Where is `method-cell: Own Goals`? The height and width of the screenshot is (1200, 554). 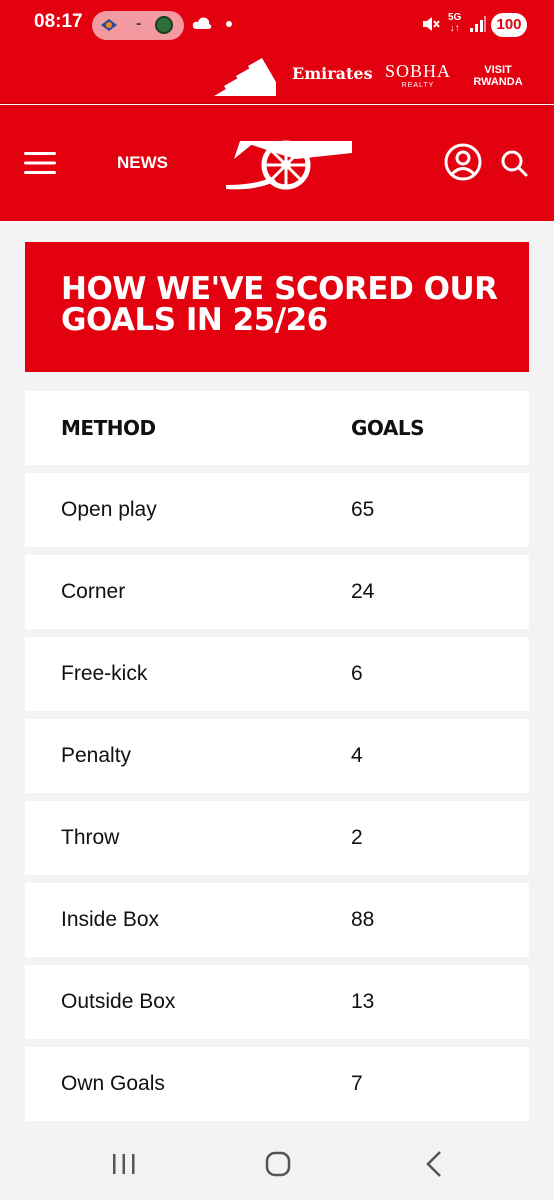
method-cell: Own Goals is located at coordinates (113, 1083).